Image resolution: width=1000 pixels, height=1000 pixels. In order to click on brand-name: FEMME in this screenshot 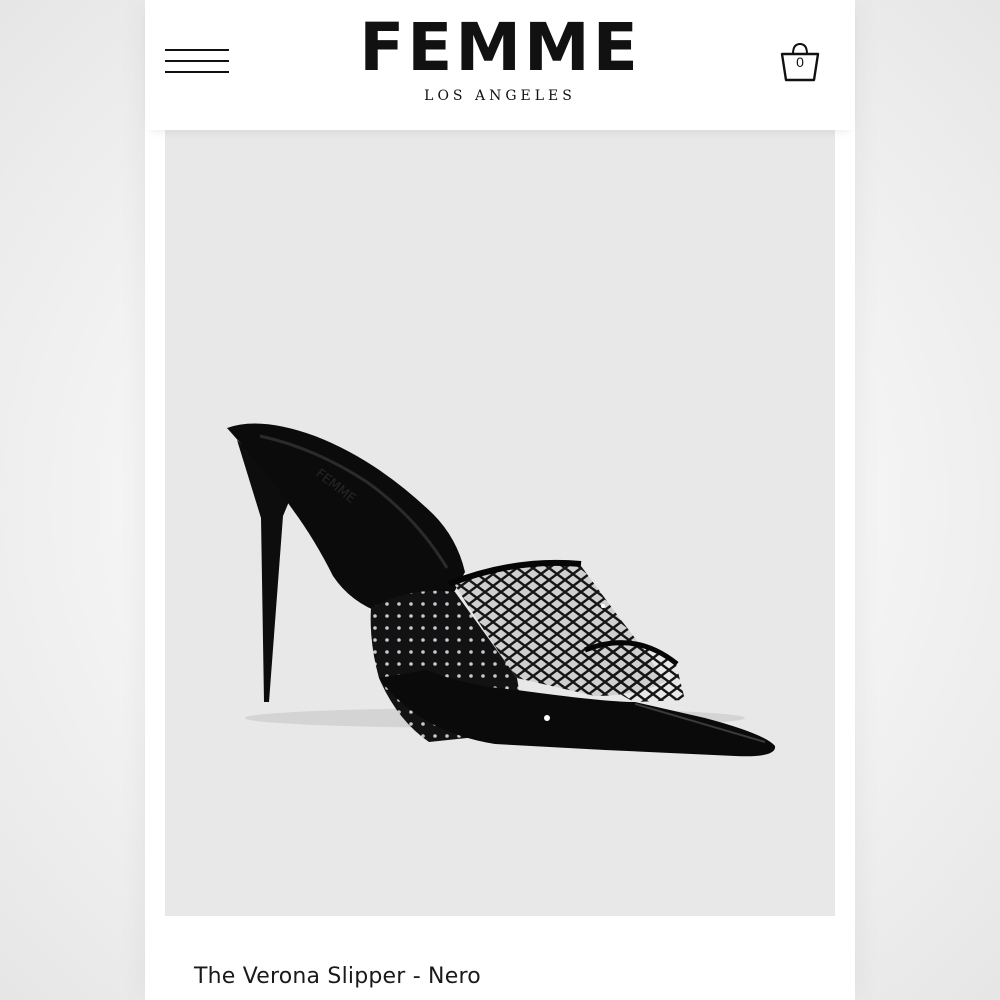, I will do `click(500, 47)`.